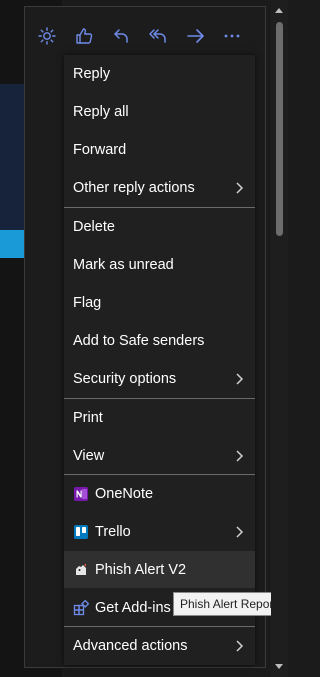 This screenshot has height=677, width=320. What do you see at coordinates (94, 226) in the screenshot?
I see `menu-item-label: Delete` at bounding box center [94, 226].